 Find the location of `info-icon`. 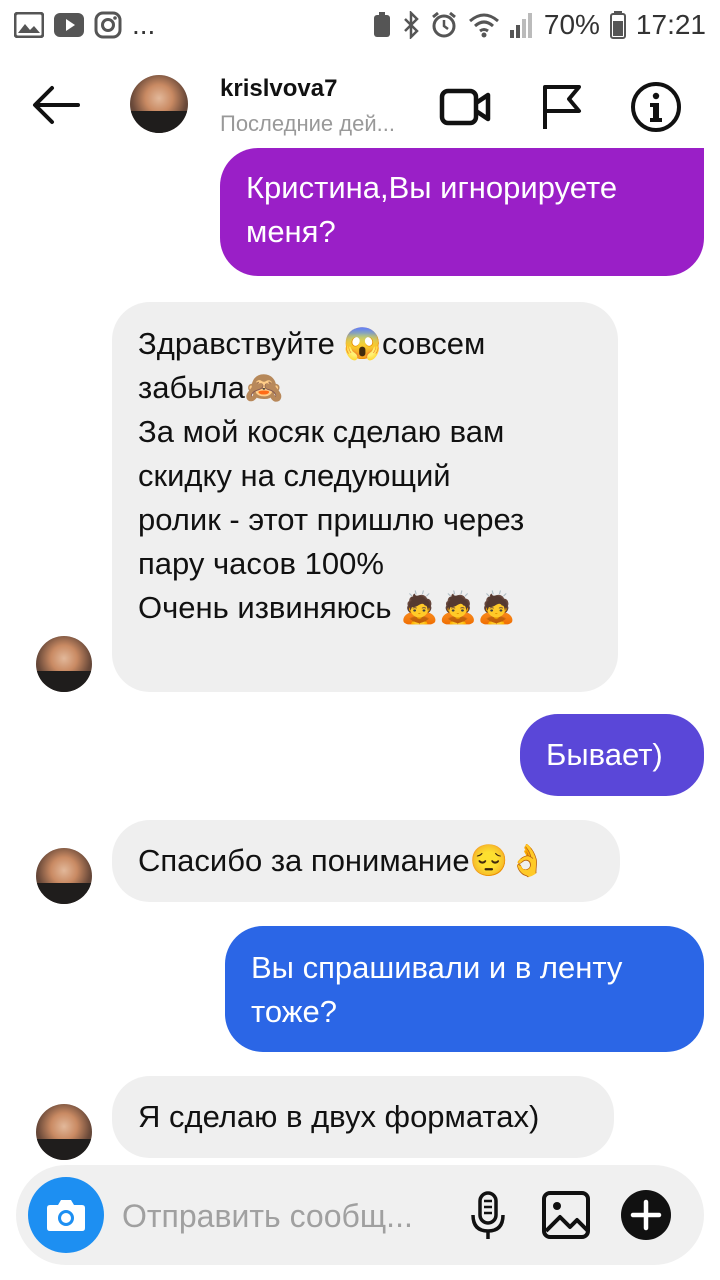

info-icon is located at coordinates (656, 107).